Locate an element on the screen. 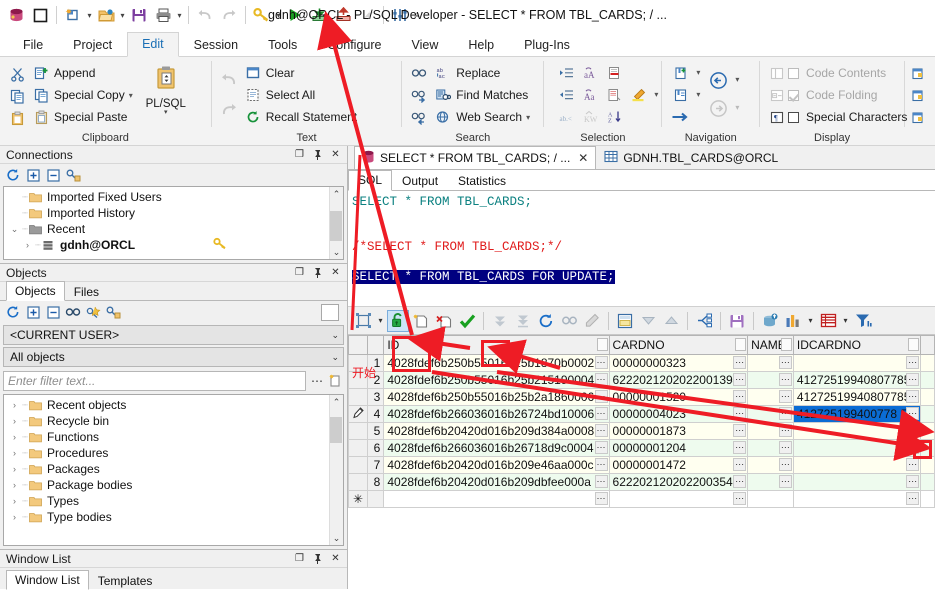 The image size is (935, 590). save-grid-icon is located at coordinates (737, 321).